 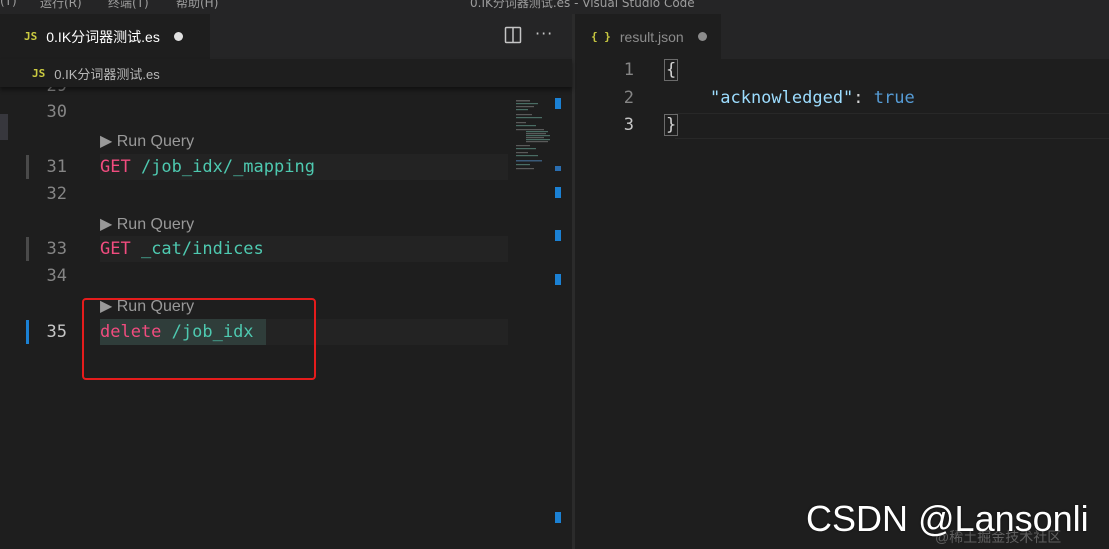 I want to click on left-tab-bar: JS 0.IK分词器测试.es ···, so click(x=286, y=36).